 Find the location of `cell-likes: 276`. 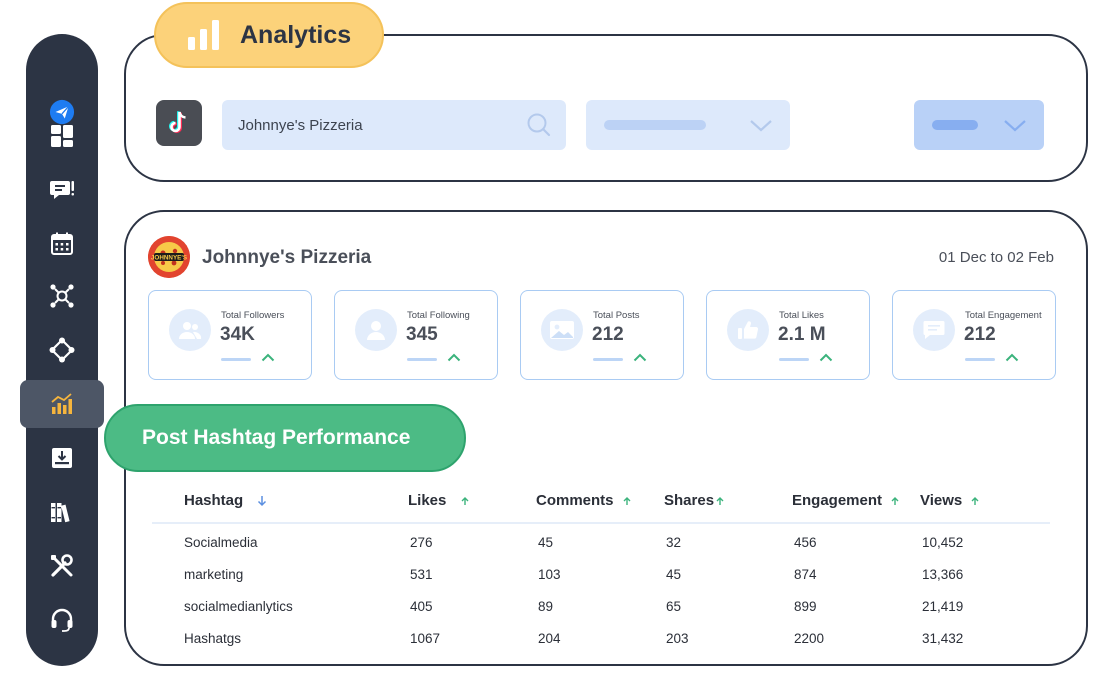

cell-likes: 276 is located at coordinates (421, 542).